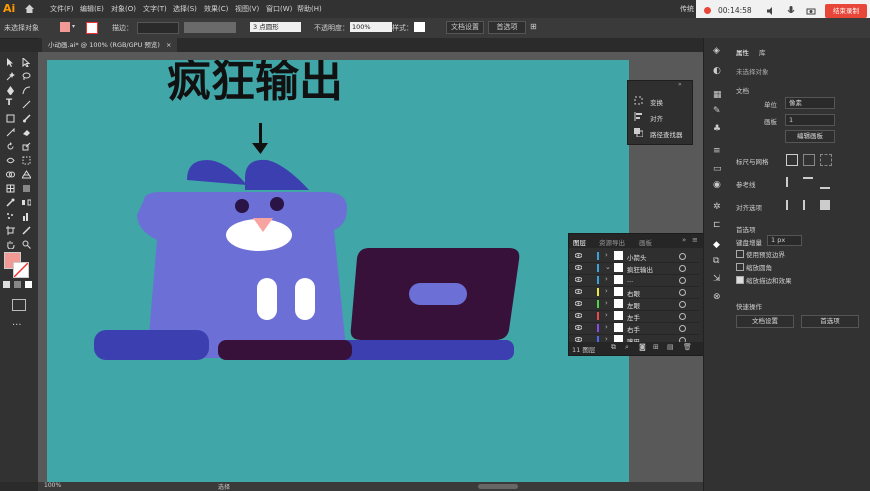  What do you see at coordinates (716, 51) in the screenshot?
I see `properties-dock-icon: ◈` at bounding box center [716, 51].